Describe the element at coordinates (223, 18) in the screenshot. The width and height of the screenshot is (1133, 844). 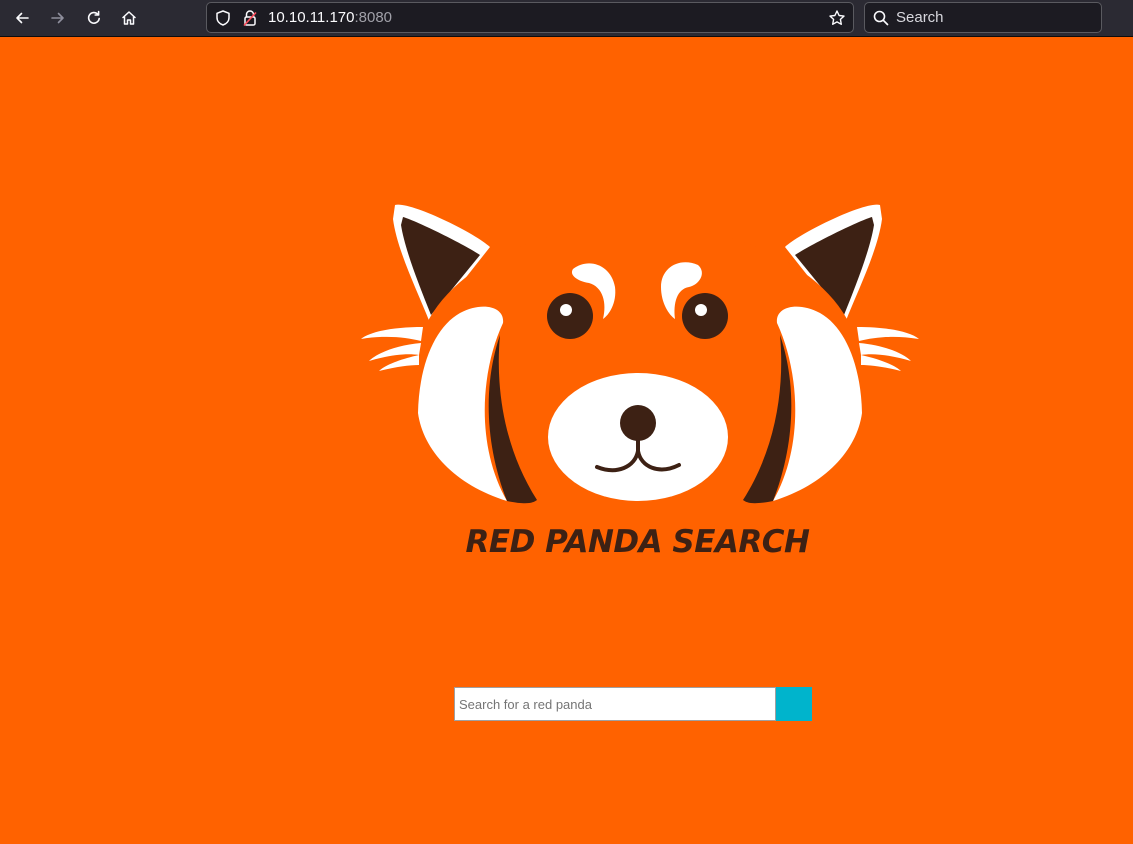
I see `shield-icon` at that location.